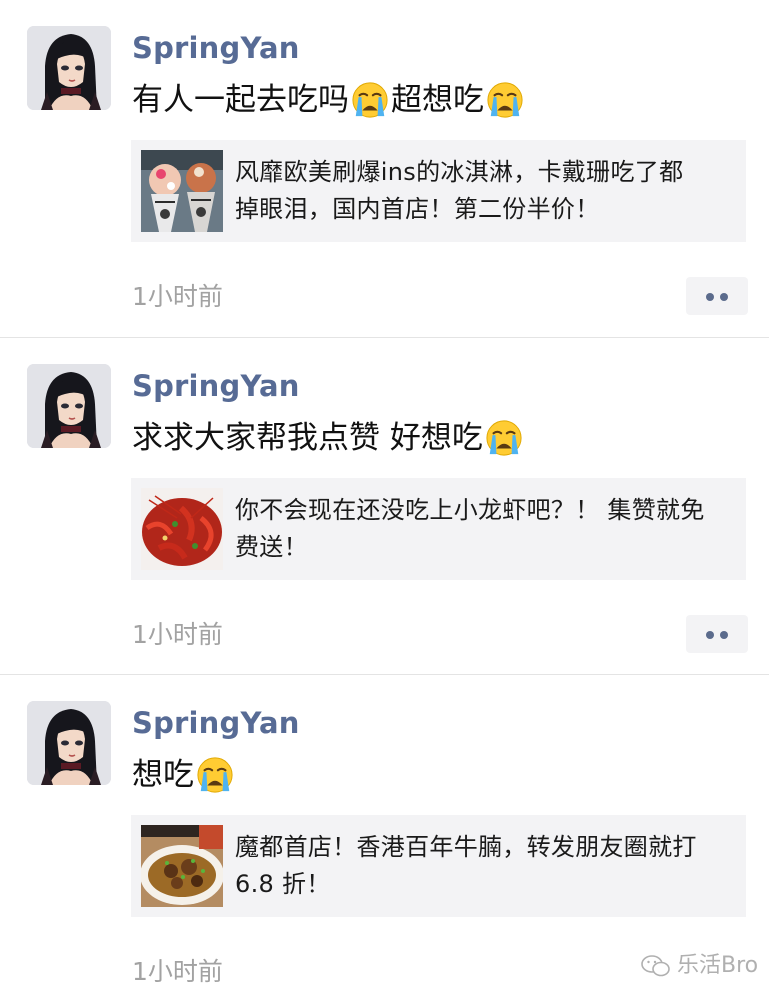 Image resolution: width=769 pixels, height=1000 pixels. What do you see at coordinates (466, 865) in the screenshot?
I see `link-title: 魔都首店！香港百年牛腩，转发朋友圈就打 6.8 折！` at bounding box center [466, 865].